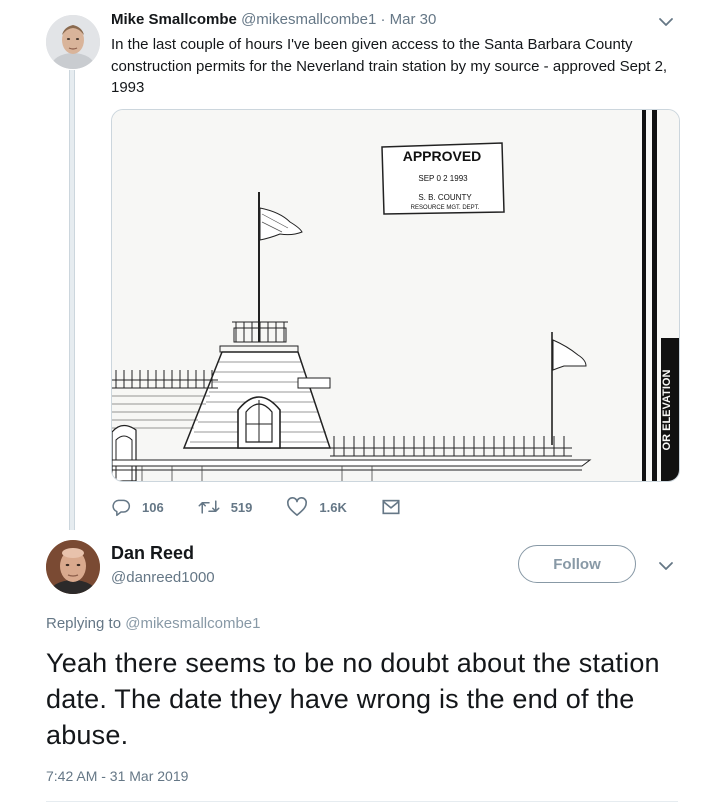 The height and width of the screenshot is (805, 722). What do you see at coordinates (241, 507) in the screenshot?
I see `retweet-count: 519` at bounding box center [241, 507].